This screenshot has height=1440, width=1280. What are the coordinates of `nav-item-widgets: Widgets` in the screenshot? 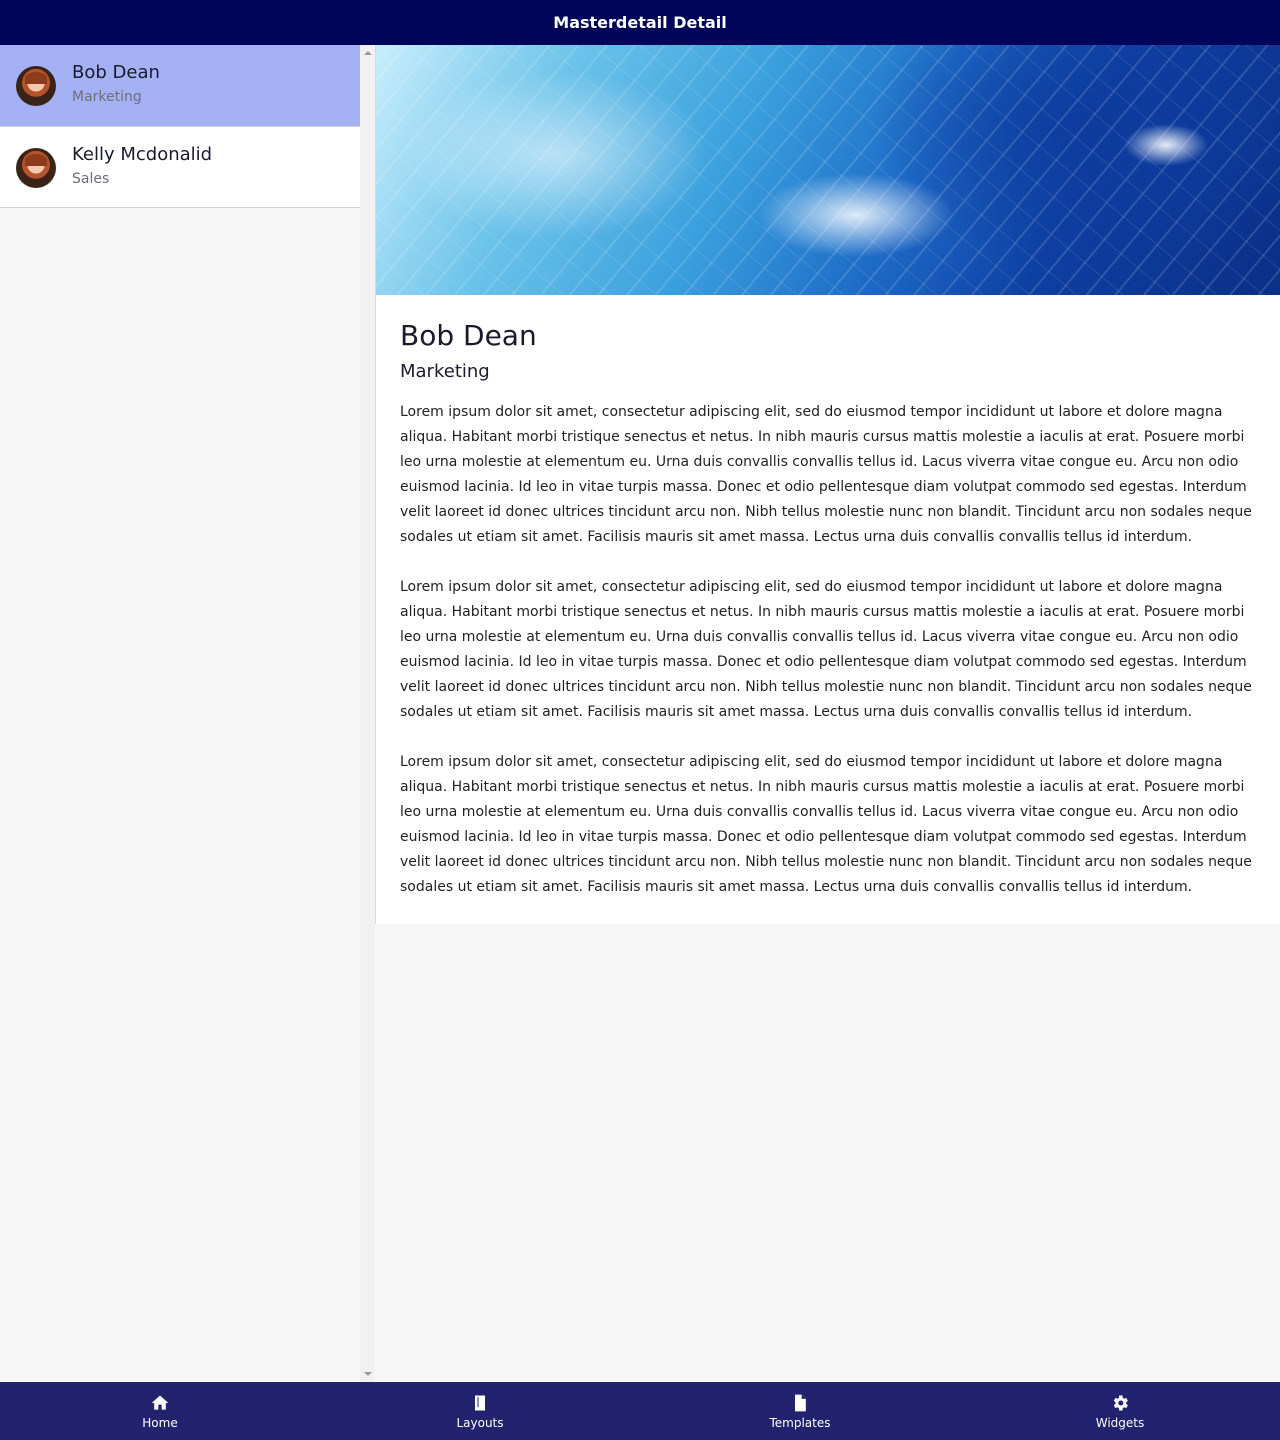 It's located at (1120, 1411).